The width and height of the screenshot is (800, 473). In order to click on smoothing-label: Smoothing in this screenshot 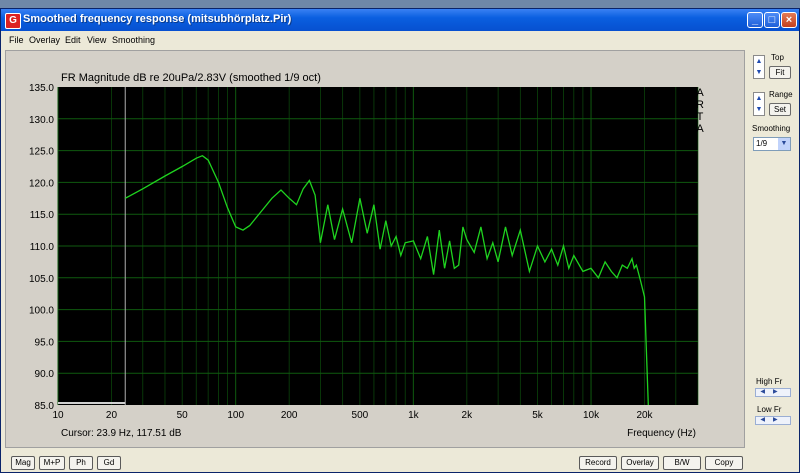, I will do `click(771, 128)`.